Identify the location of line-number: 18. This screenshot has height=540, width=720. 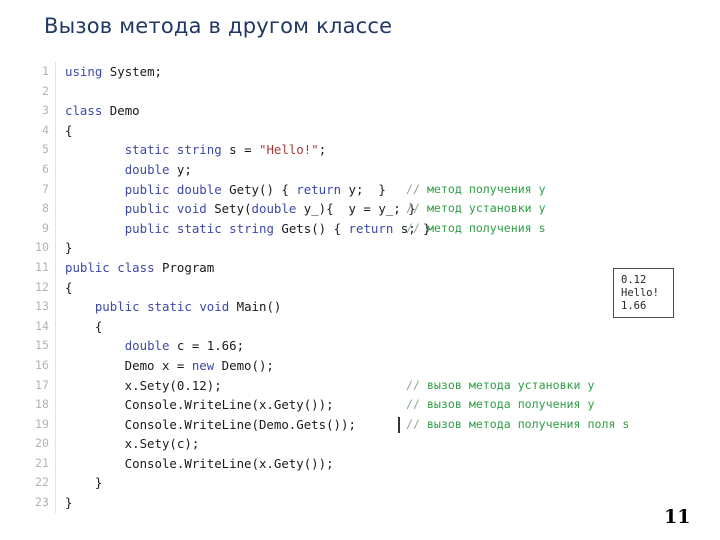
(43, 405).